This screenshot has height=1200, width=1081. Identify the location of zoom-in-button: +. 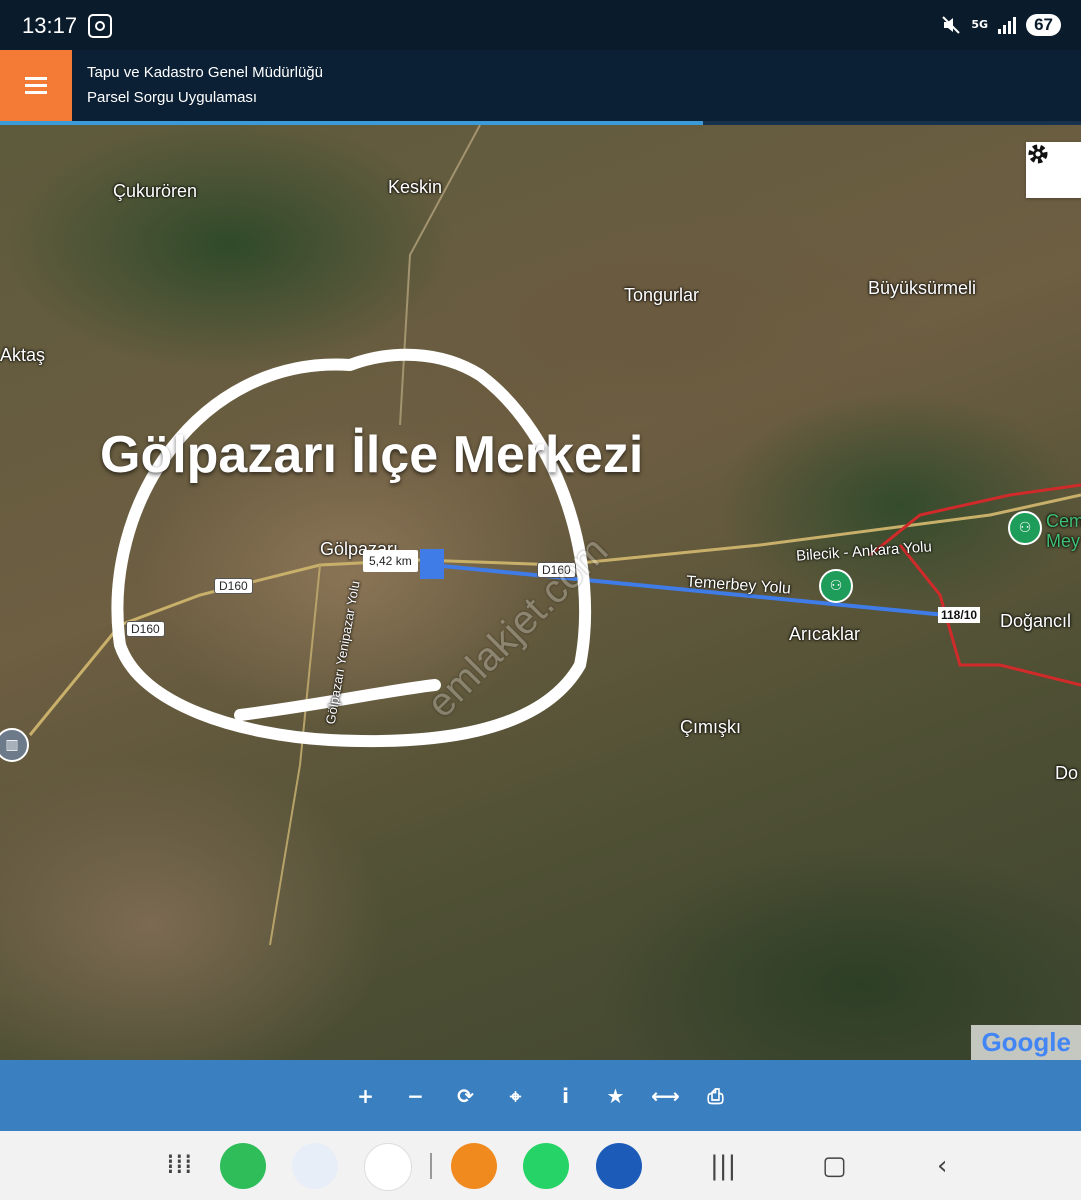
(366, 1096).